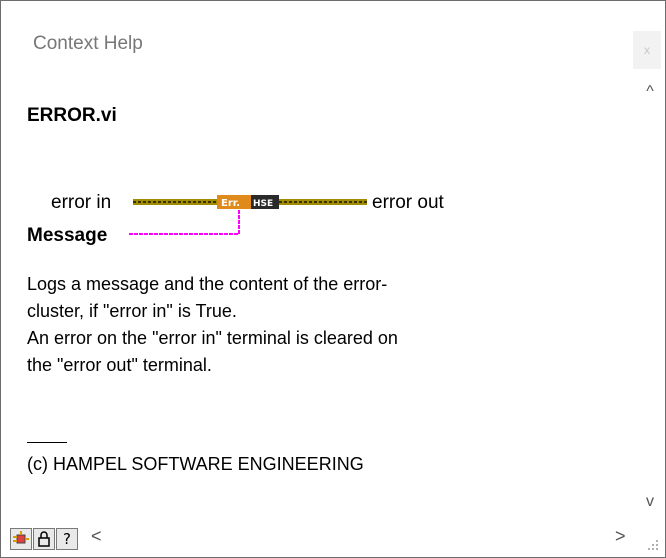 The height and width of the screenshot is (558, 666). Describe the element at coordinates (230, 203) in the screenshot. I see `icon-err-text: Err.` at that location.